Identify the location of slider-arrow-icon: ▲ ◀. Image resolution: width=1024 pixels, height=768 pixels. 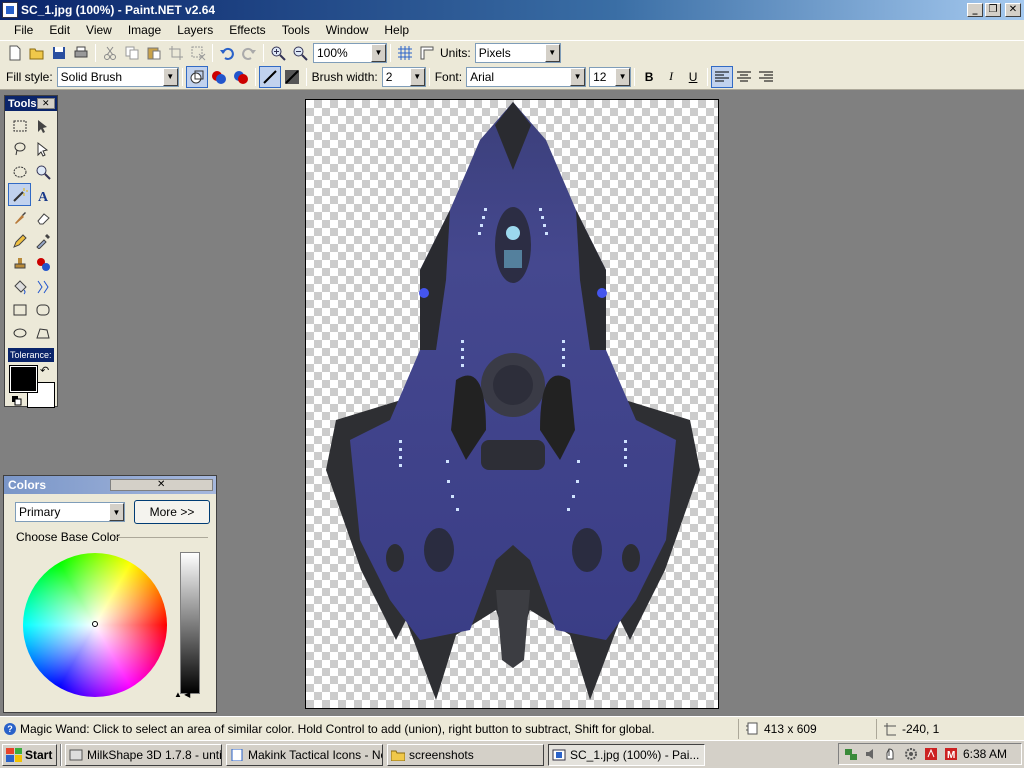
(182, 694).